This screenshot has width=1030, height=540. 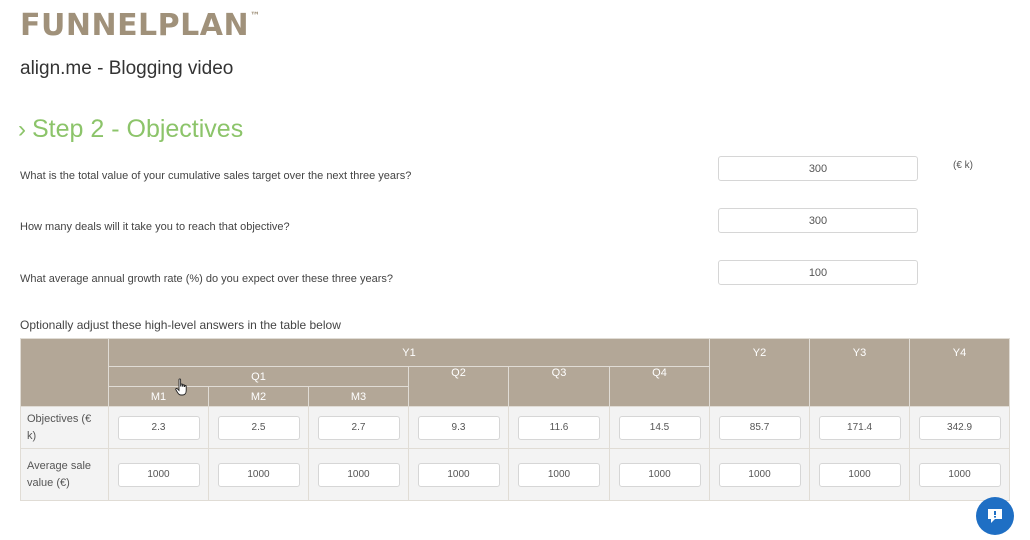 What do you see at coordinates (127, 68) in the screenshot?
I see `project-title: align.me - Blogging video` at bounding box center [127, 68].